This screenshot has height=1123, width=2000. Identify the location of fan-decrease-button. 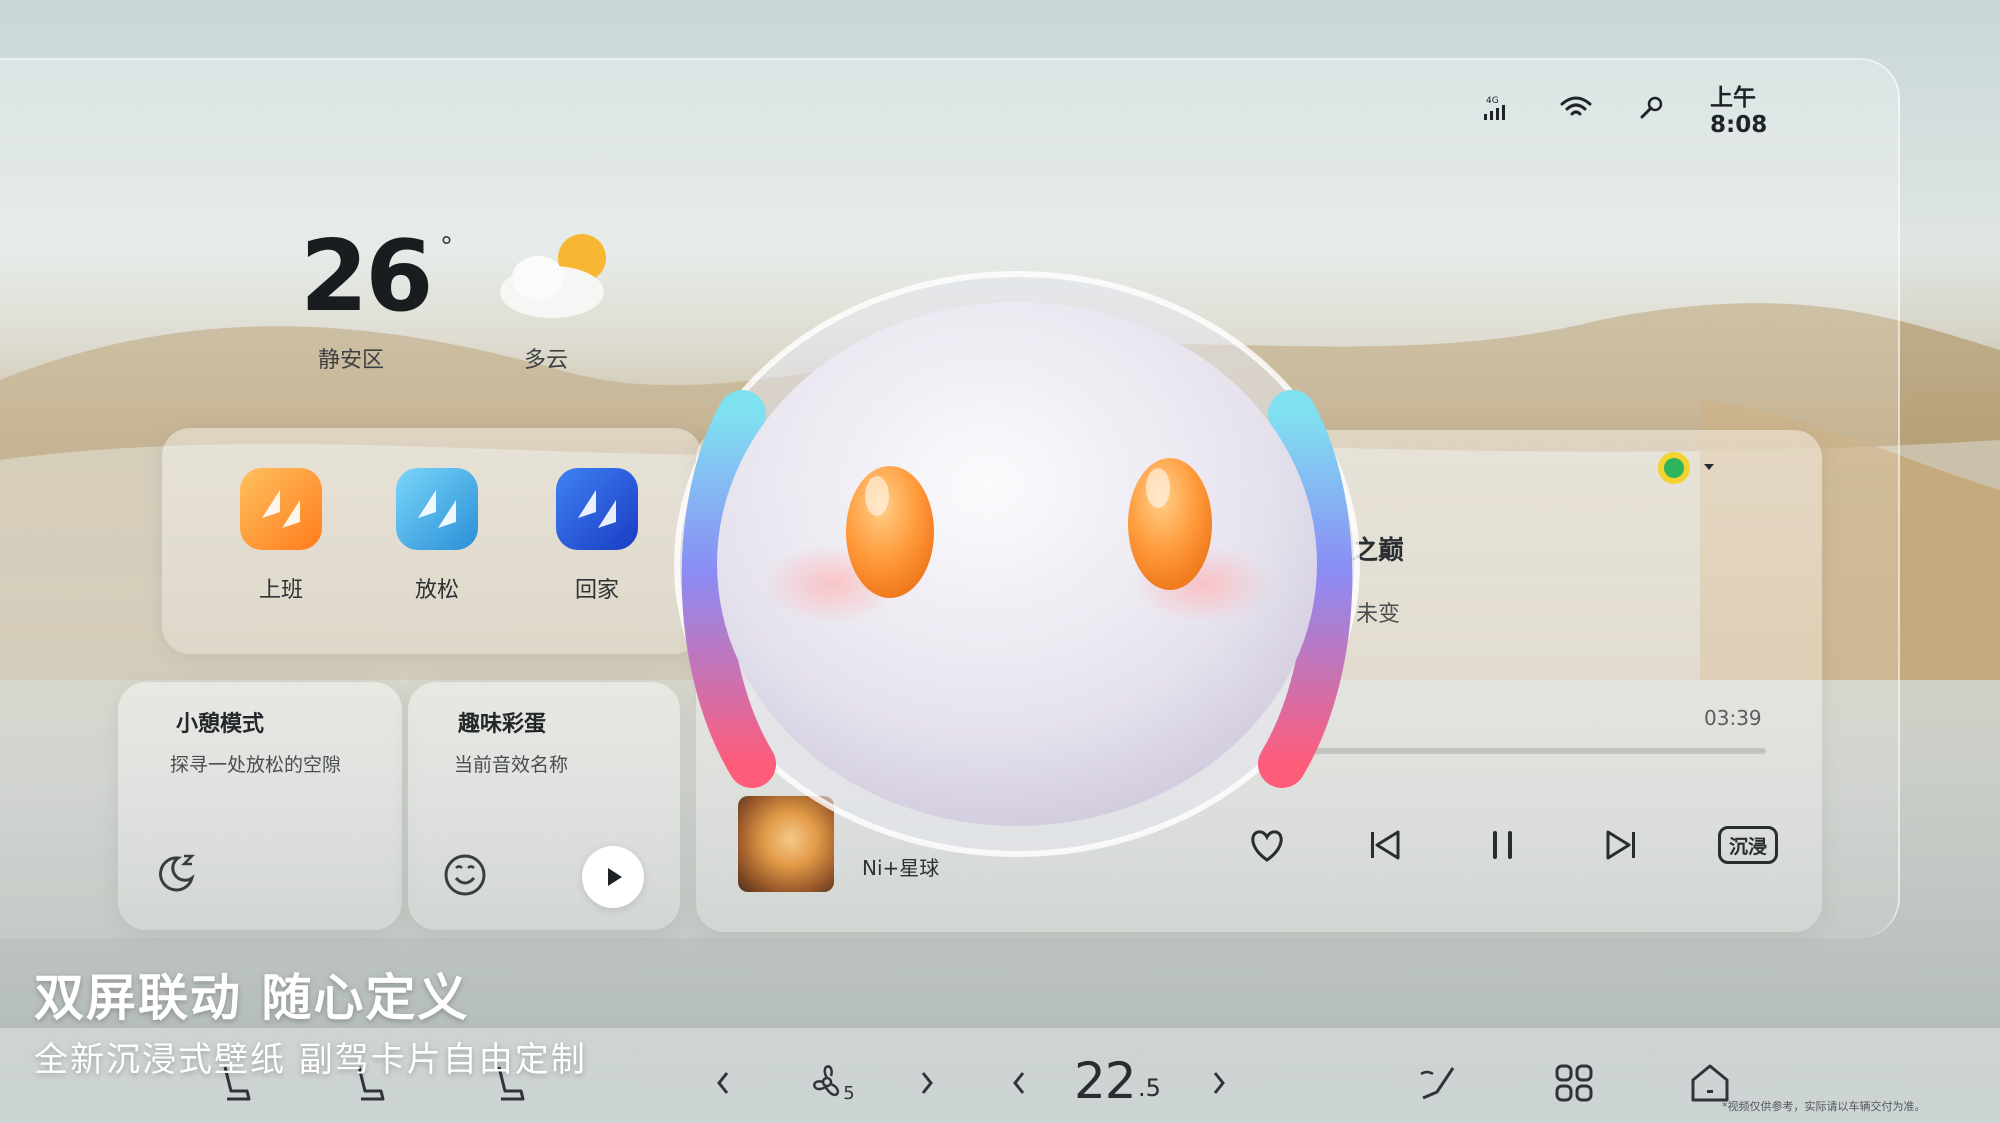
(723, 1083).